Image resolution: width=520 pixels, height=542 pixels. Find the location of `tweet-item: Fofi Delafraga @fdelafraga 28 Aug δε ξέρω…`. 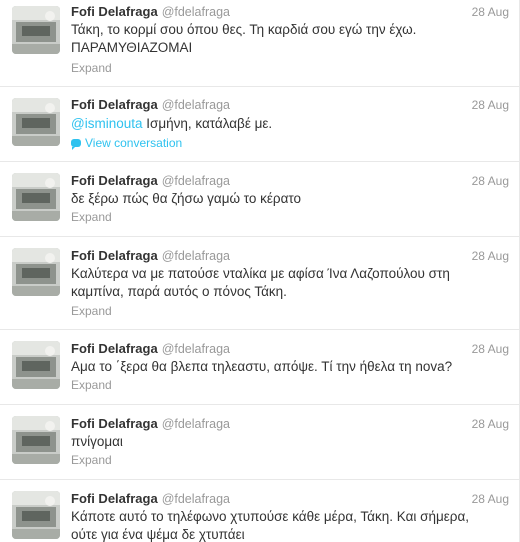

tweet-item: Fofi Delafraga @fdelafraga 28 Aug δε ξέρω… is located at coordinates (259, 199).